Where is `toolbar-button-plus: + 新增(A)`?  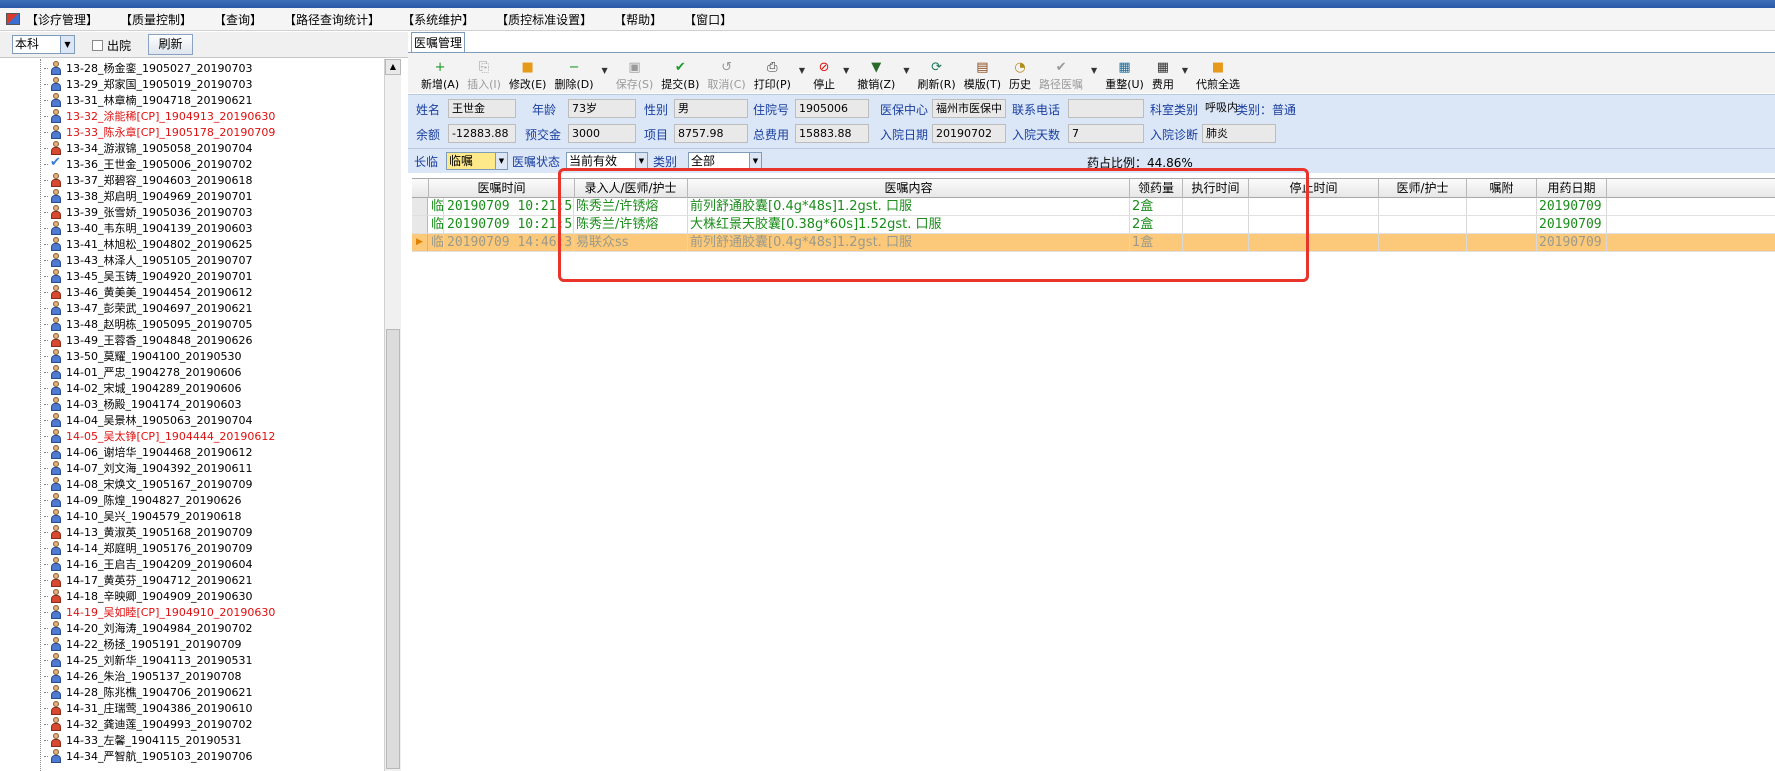 toolbar-button-plus: + 新增(A) is located at coordinates (440, 74).